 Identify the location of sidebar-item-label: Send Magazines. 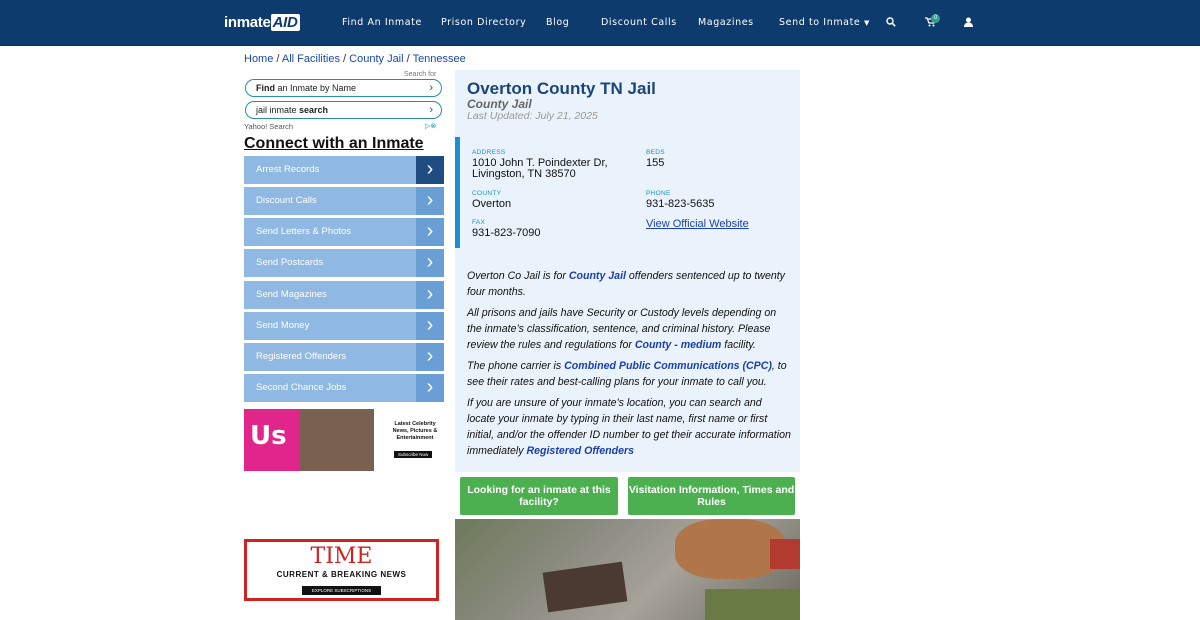
(291, 294).